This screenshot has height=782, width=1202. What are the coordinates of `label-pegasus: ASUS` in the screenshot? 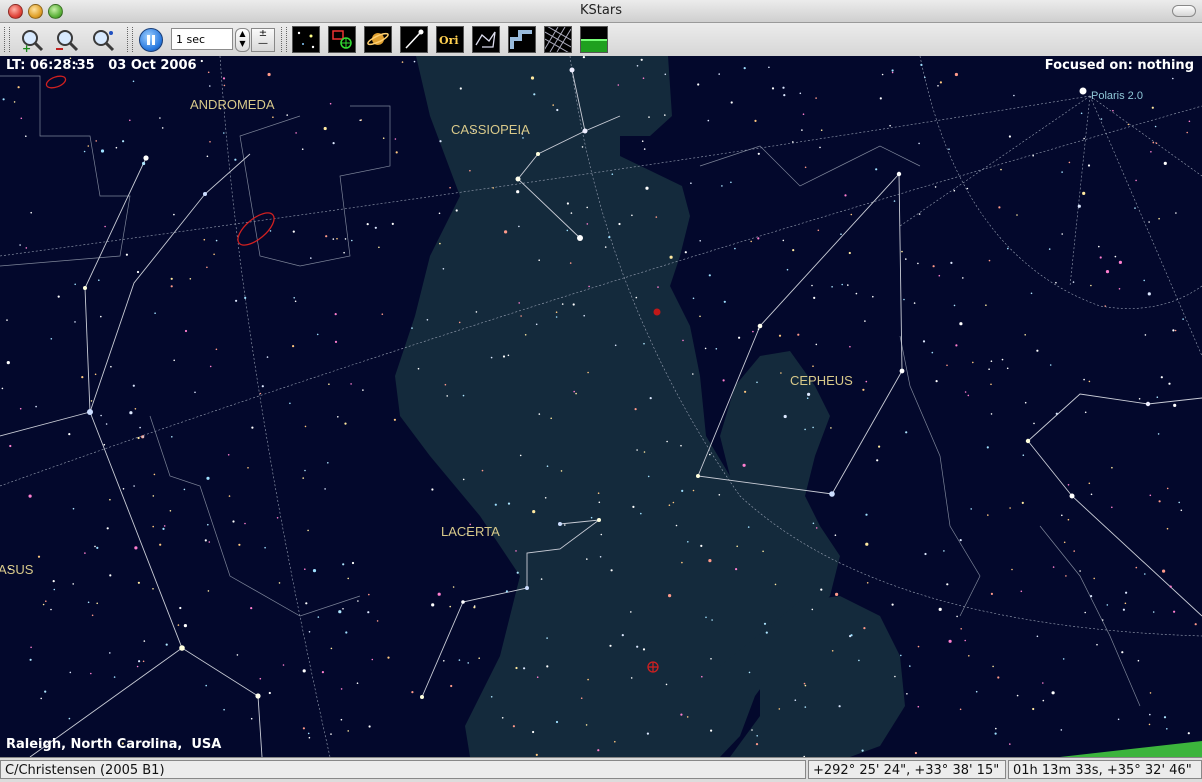 It's located at (17, 569).